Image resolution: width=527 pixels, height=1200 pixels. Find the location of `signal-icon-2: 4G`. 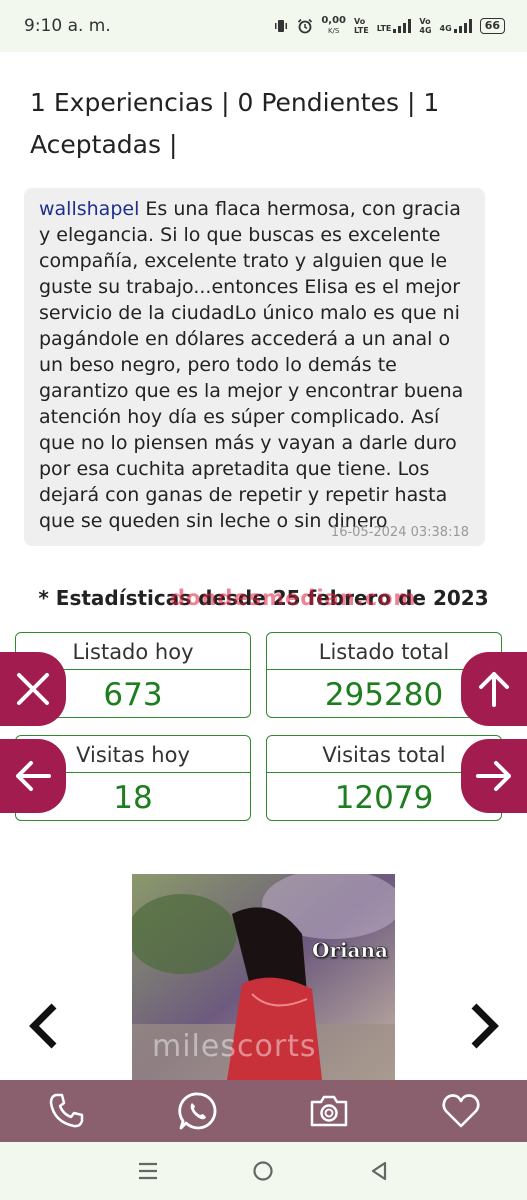

signal-icon-2: 4G is located at coordinates (456, 26).